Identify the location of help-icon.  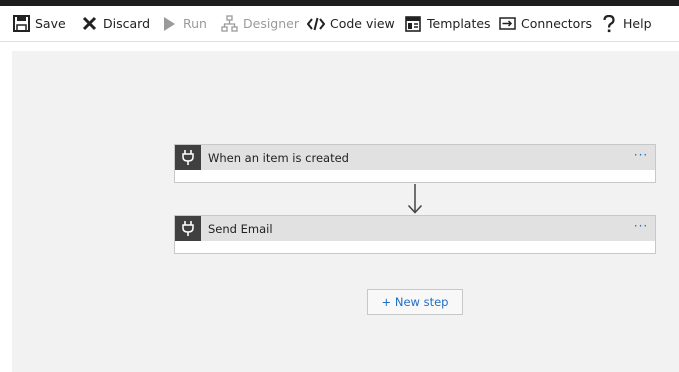
(609, 23).